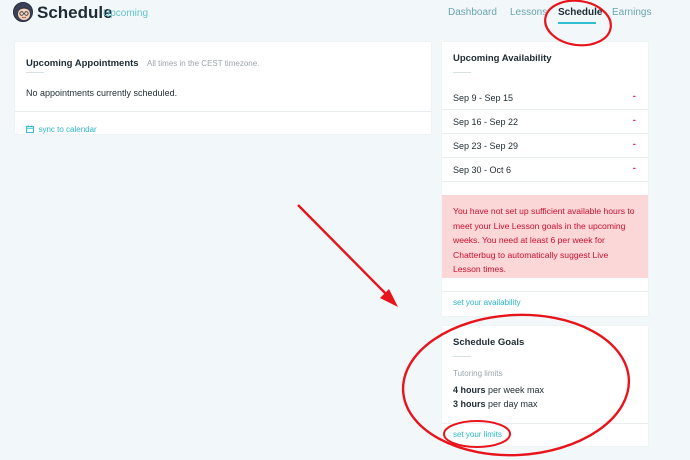 The height and width of the screenshot is (460, 690). Describe the element at coordinates (389, 298) in the screenshot. I see `annotation-arrow-head` at that location.